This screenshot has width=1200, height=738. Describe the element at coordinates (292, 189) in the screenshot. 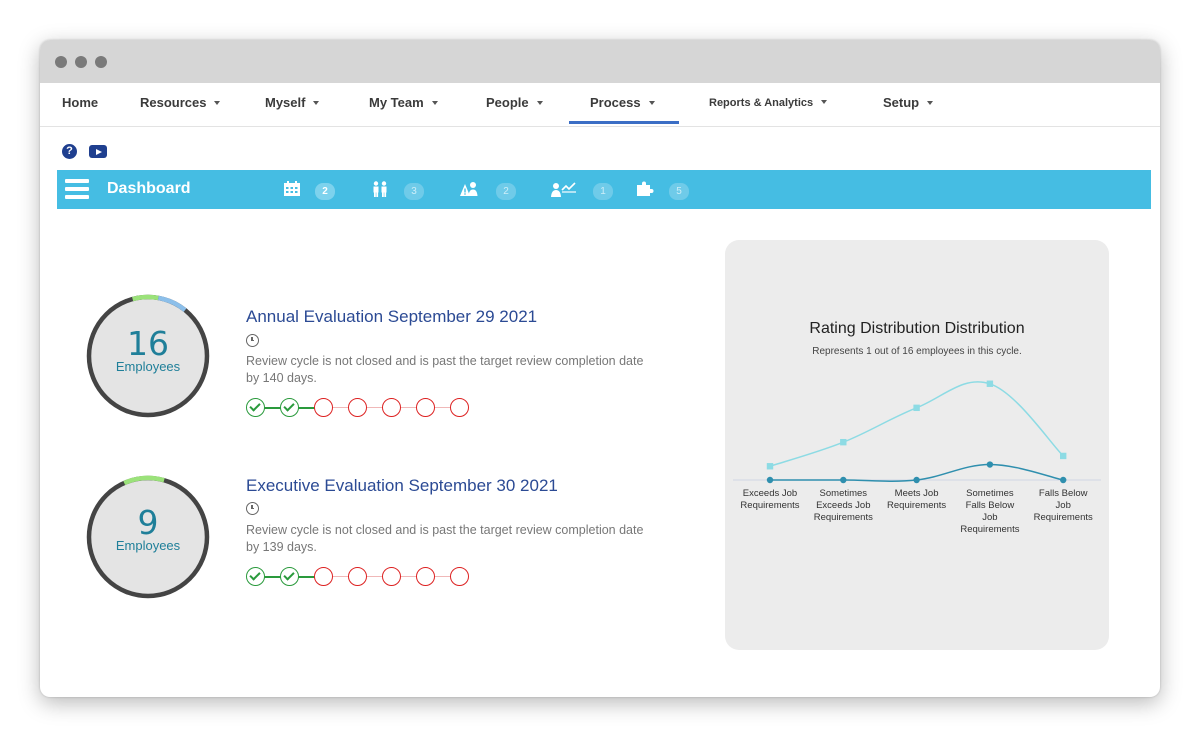

I see `calendar-icon` at that location.